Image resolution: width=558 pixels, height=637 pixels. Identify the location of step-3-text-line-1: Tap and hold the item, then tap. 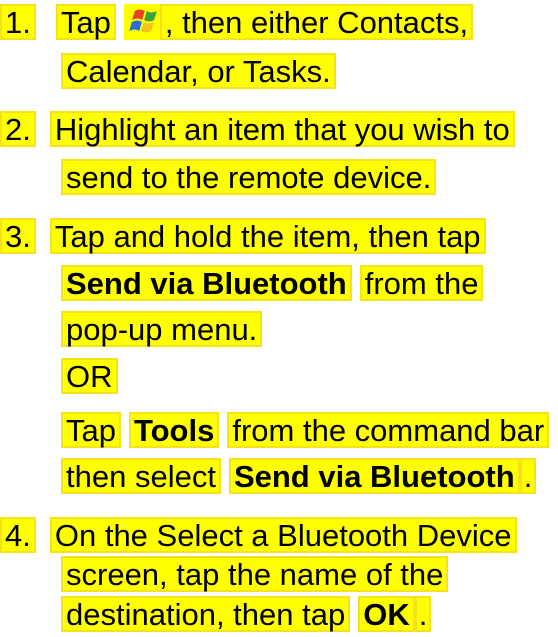
(267, 236).